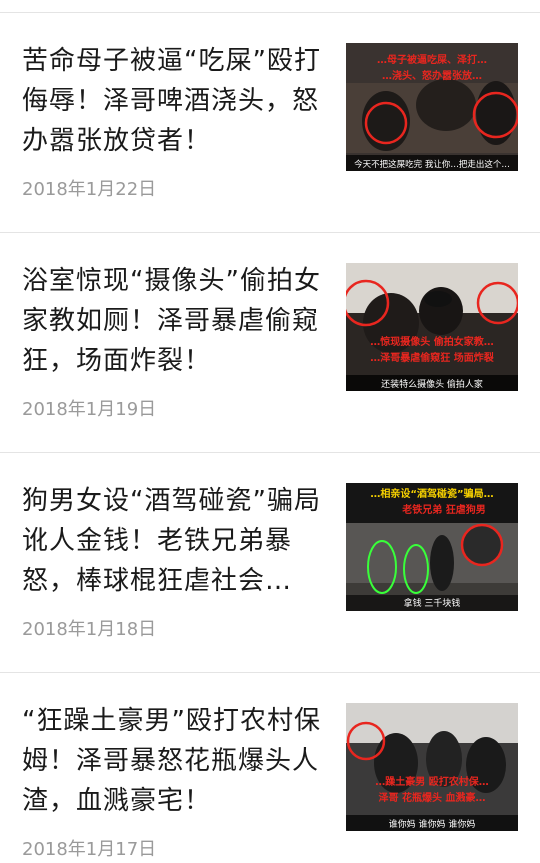 The height and width of the screenshot is (863, 540). I want to click on thumb-caption: 谁你妈 谁你妈 谁你妈, so click(432, 824).